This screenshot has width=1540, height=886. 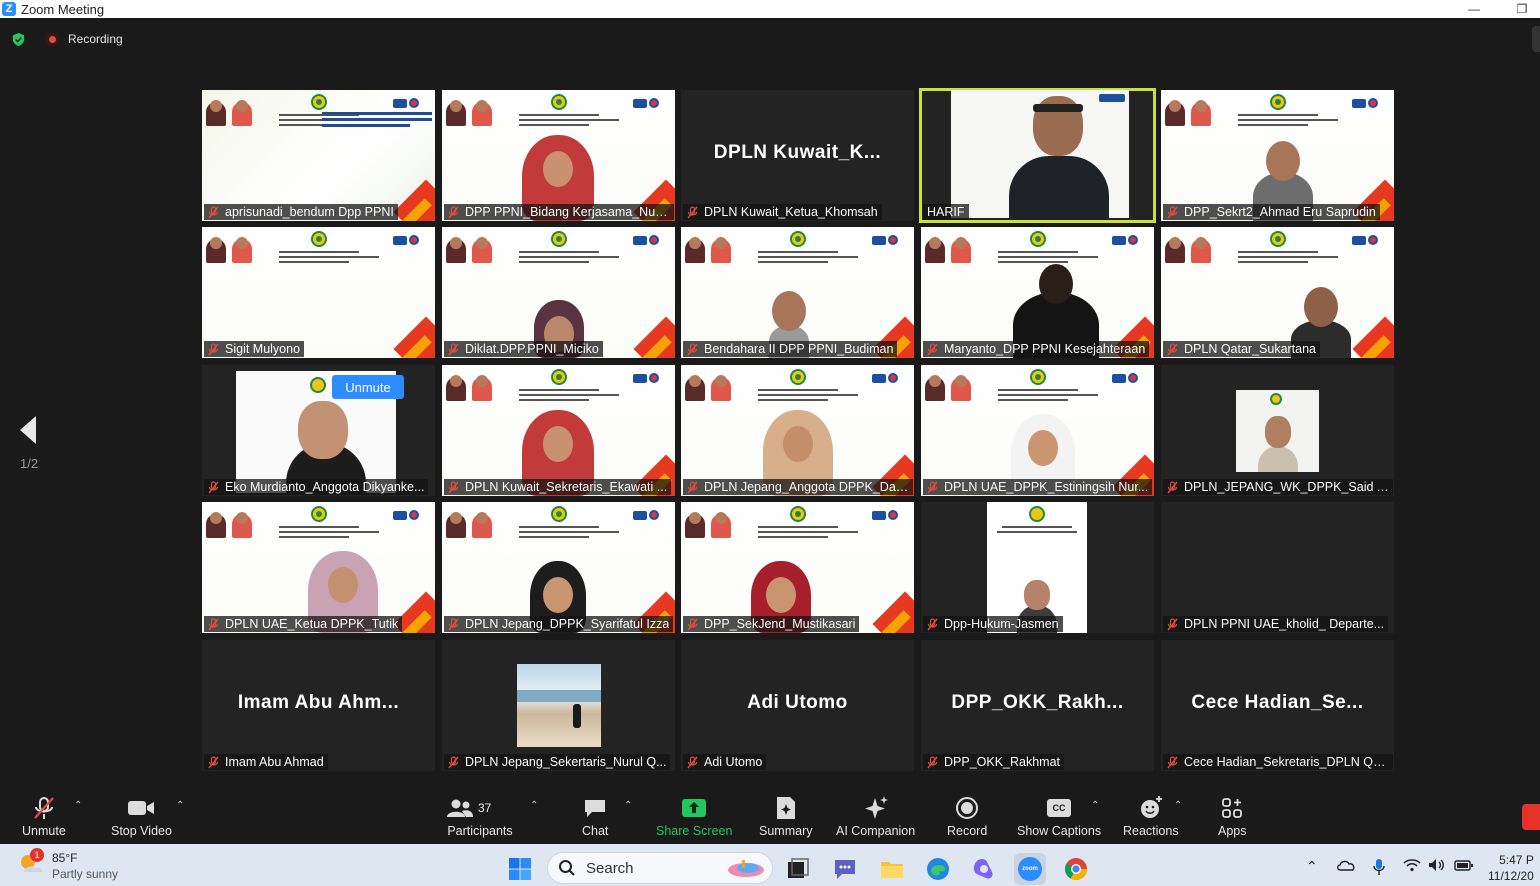 What do you see at coordinates (1464, 865) in the screenshot?
I see `battery-icon` at bounding box center [1464, 865].